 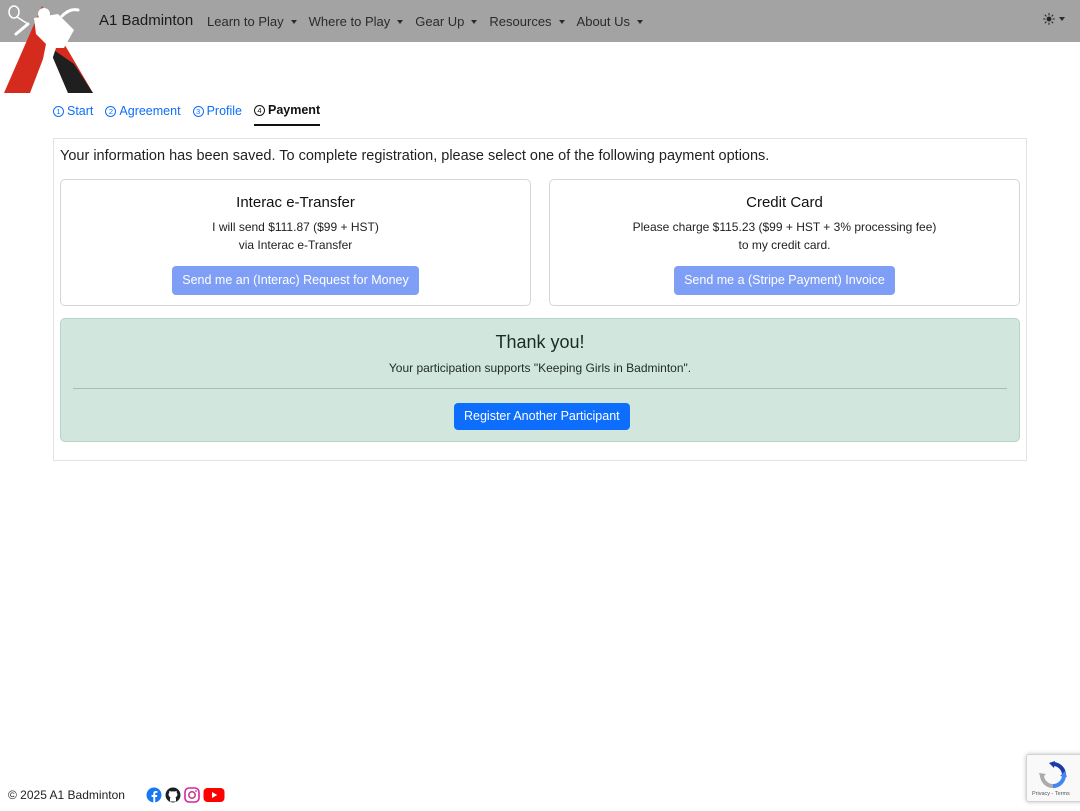 I want to click on nav-item-gear-up: Gear Up, so click(x=446, y=21).